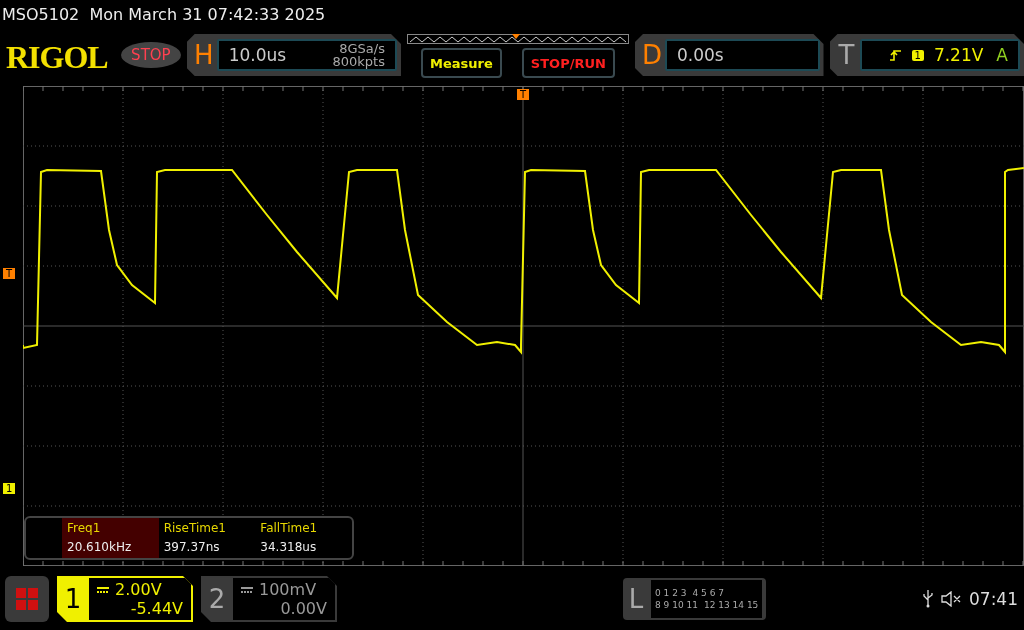  What do you see at coordinates (195, 528) in the screenshot?
I see `measurement-name: RiseTime1` at bounding box center [195, 528].